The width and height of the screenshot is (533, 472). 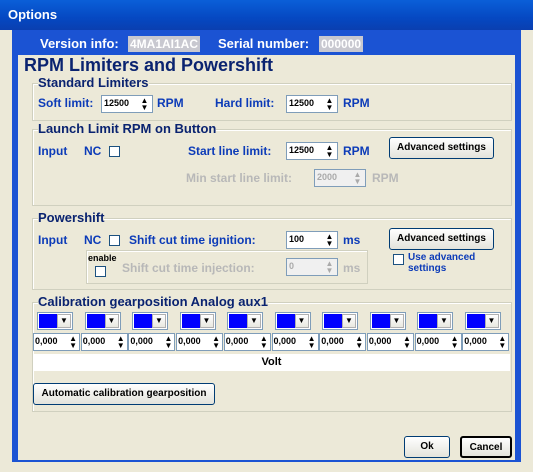 What do you see at coordinates (127, 104) in the screenshot?
I see `soft-limit-spinner: 12500 ▲ ▼` at bounding box center [127, 104].